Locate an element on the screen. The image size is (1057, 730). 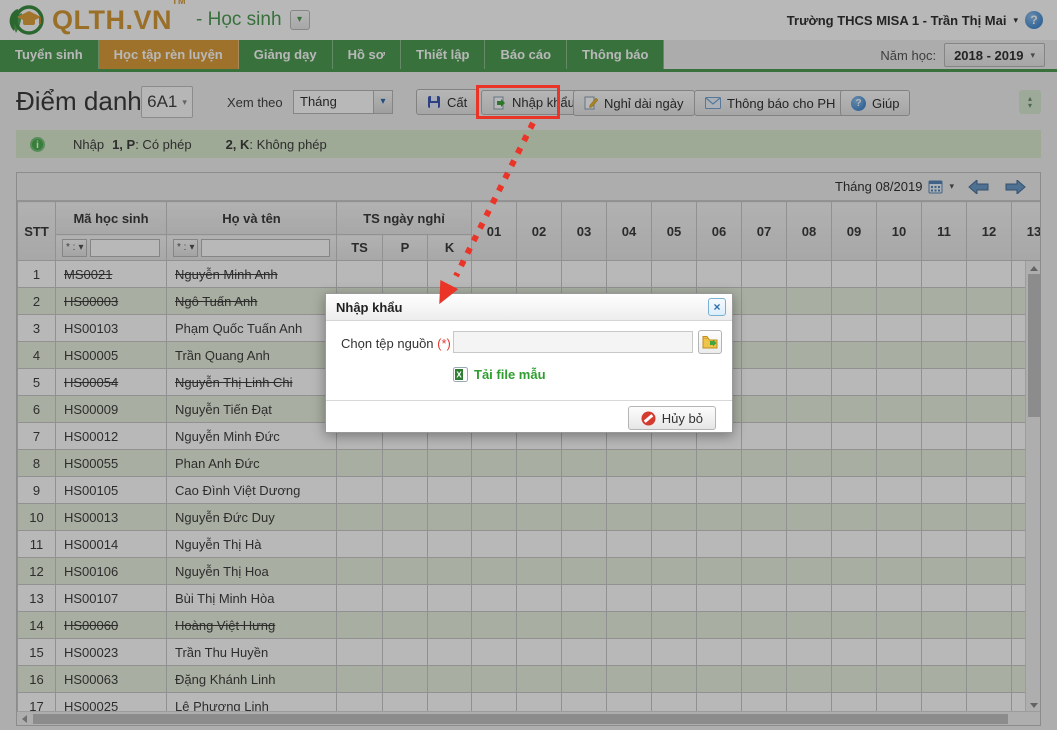
excel-icon: X is located at coordinates (460, 374).